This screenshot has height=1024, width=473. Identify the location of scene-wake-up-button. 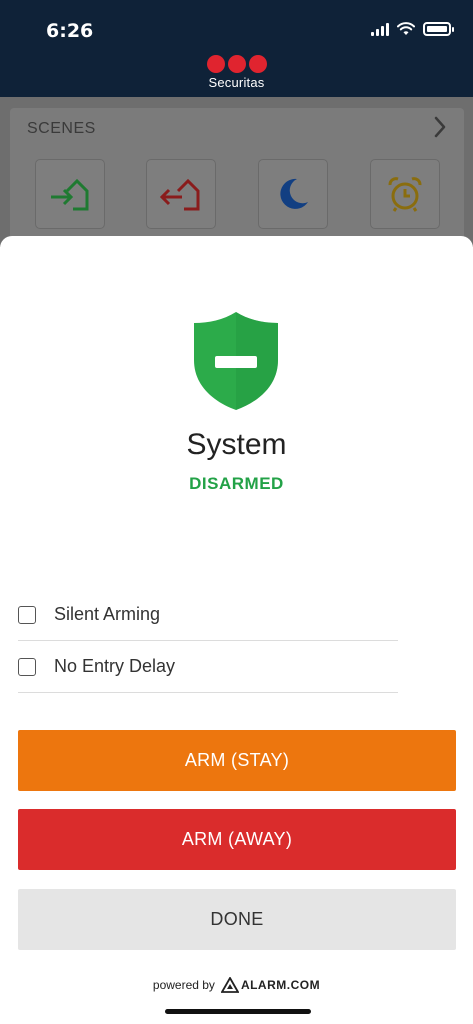
(405, 194).